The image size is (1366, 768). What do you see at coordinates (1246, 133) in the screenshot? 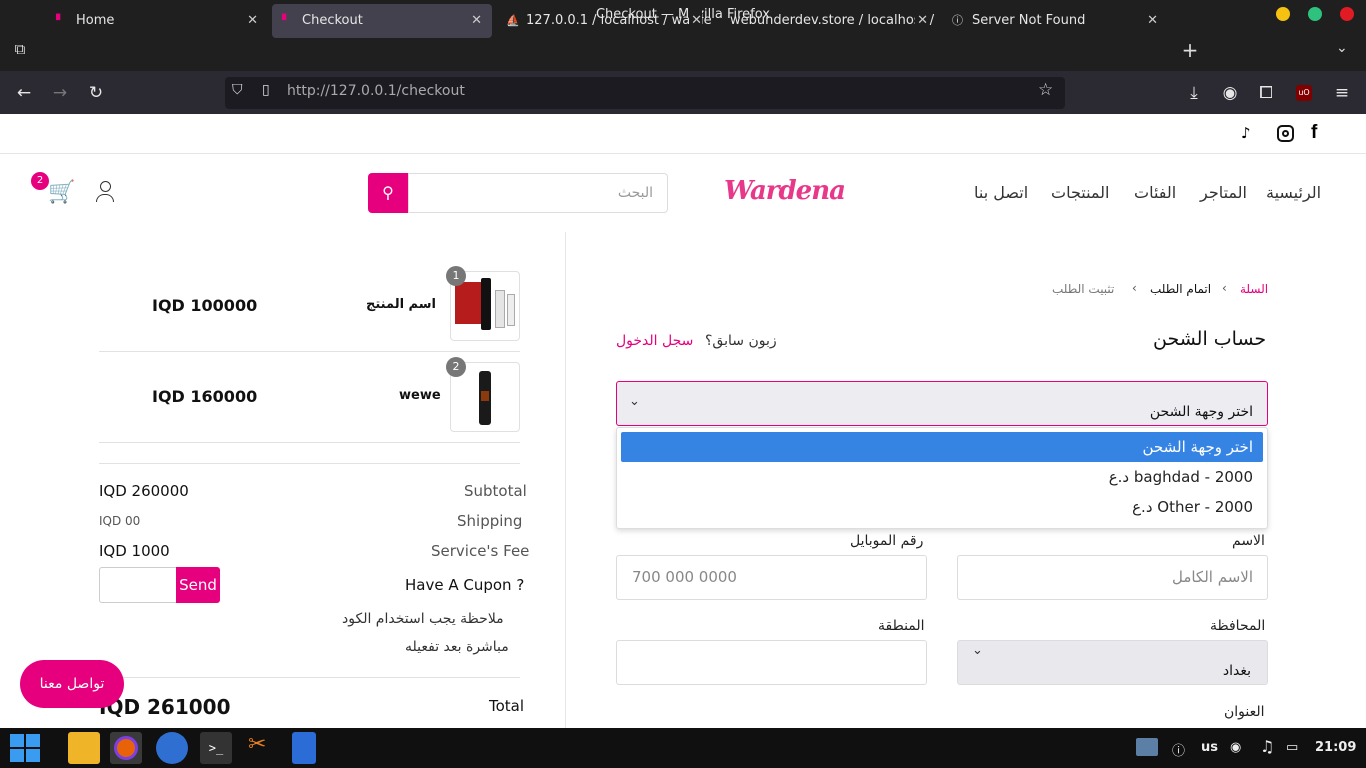
I see `tiktok-icon: ♪` at bounding box center [1246, 133].